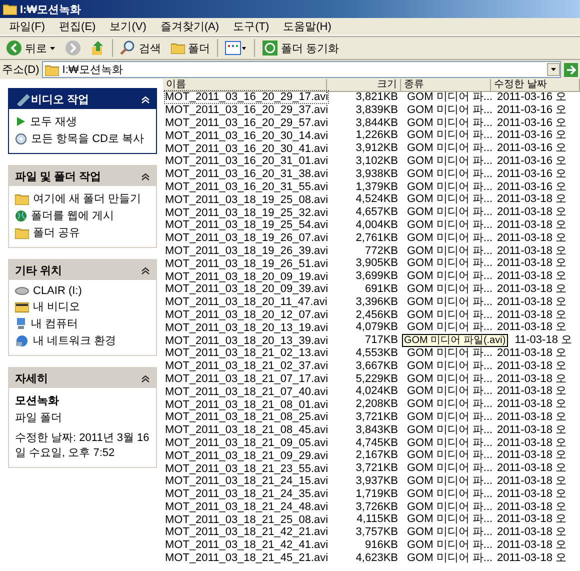 This screenshot has height=571, width=580. Describe the element at coordinates (245, 85) in the screenshot. I see `column-header: 이름` at that location.